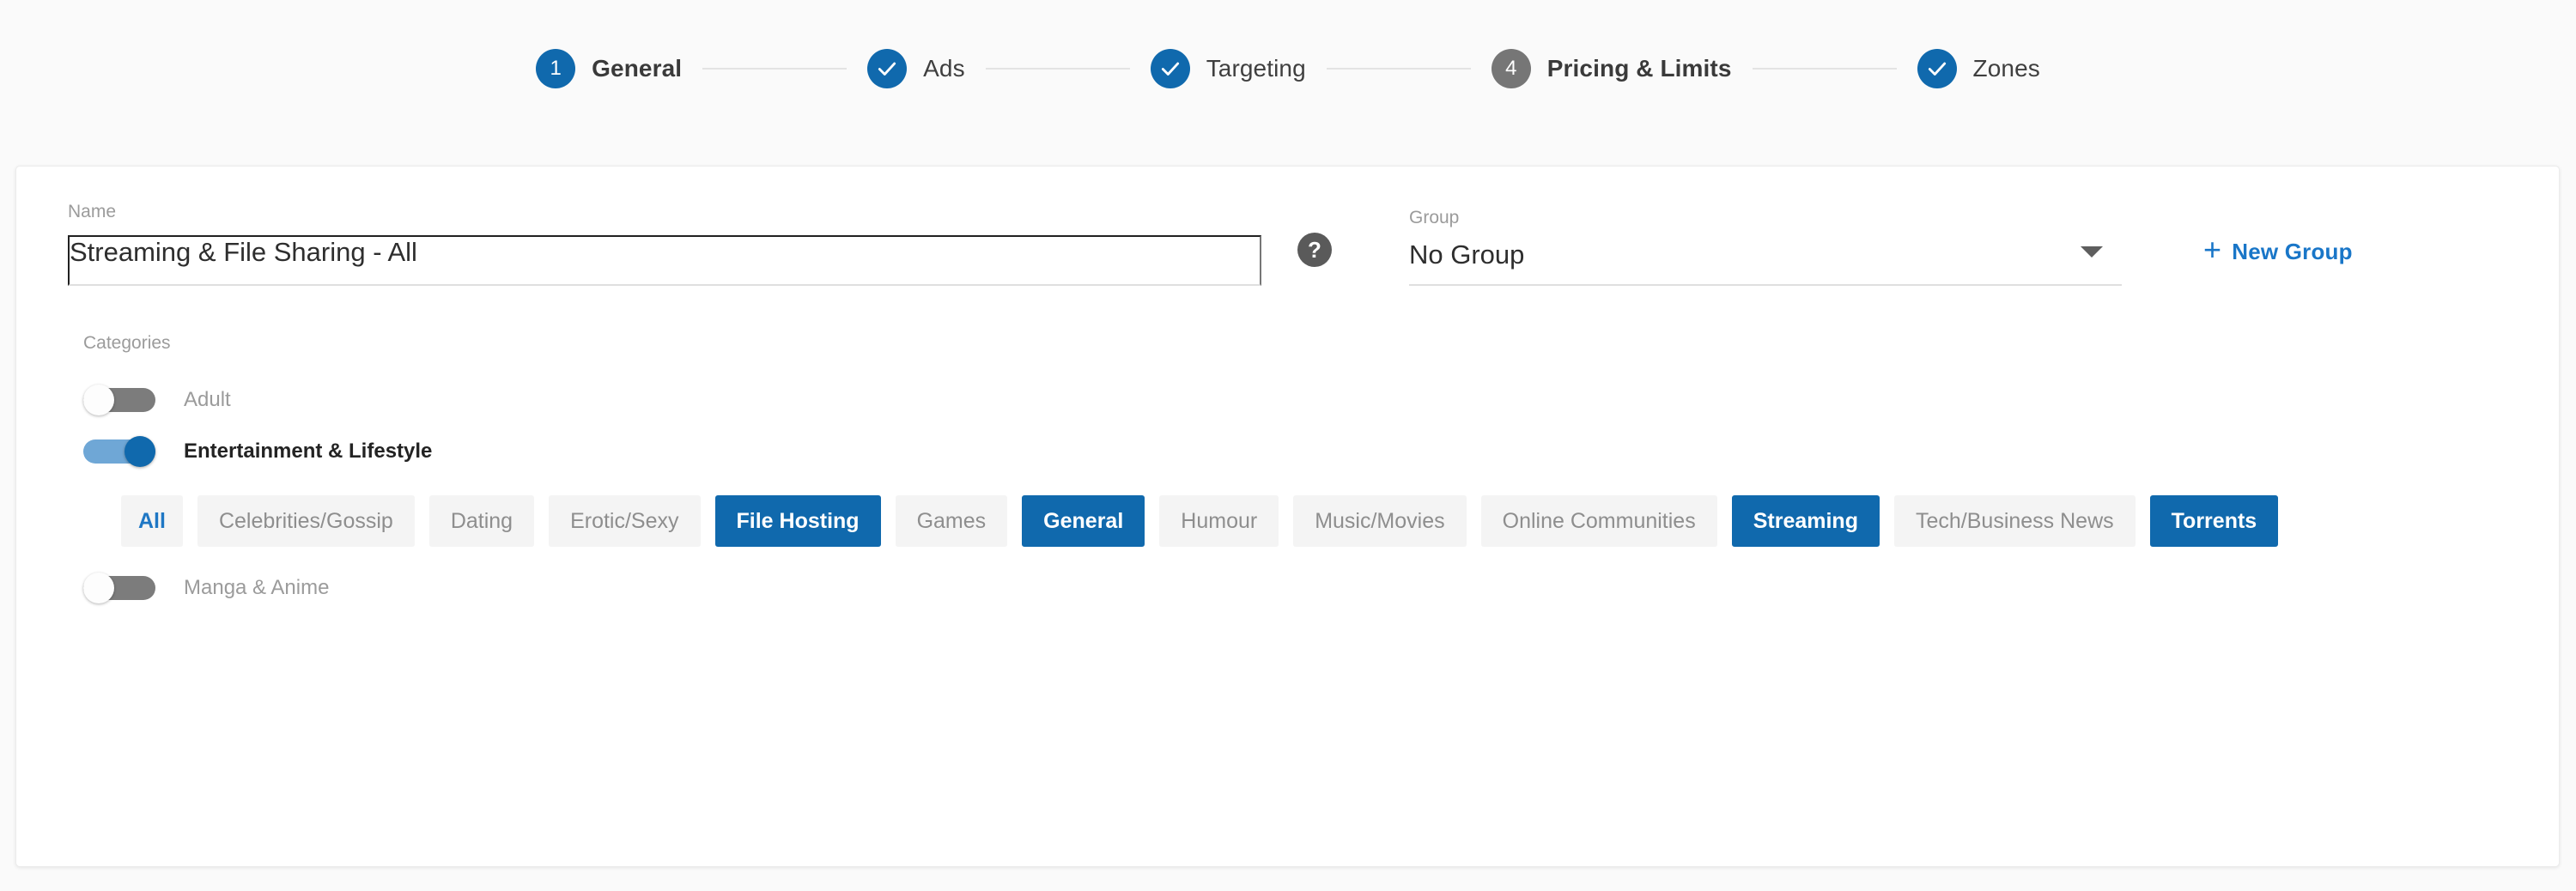 The image size is (2576, 891). What do you see at coordinates (1380, 521) in the screenshot?
I see `subcategory-chip: Music/Movies` at bounding box center [1380, 521].